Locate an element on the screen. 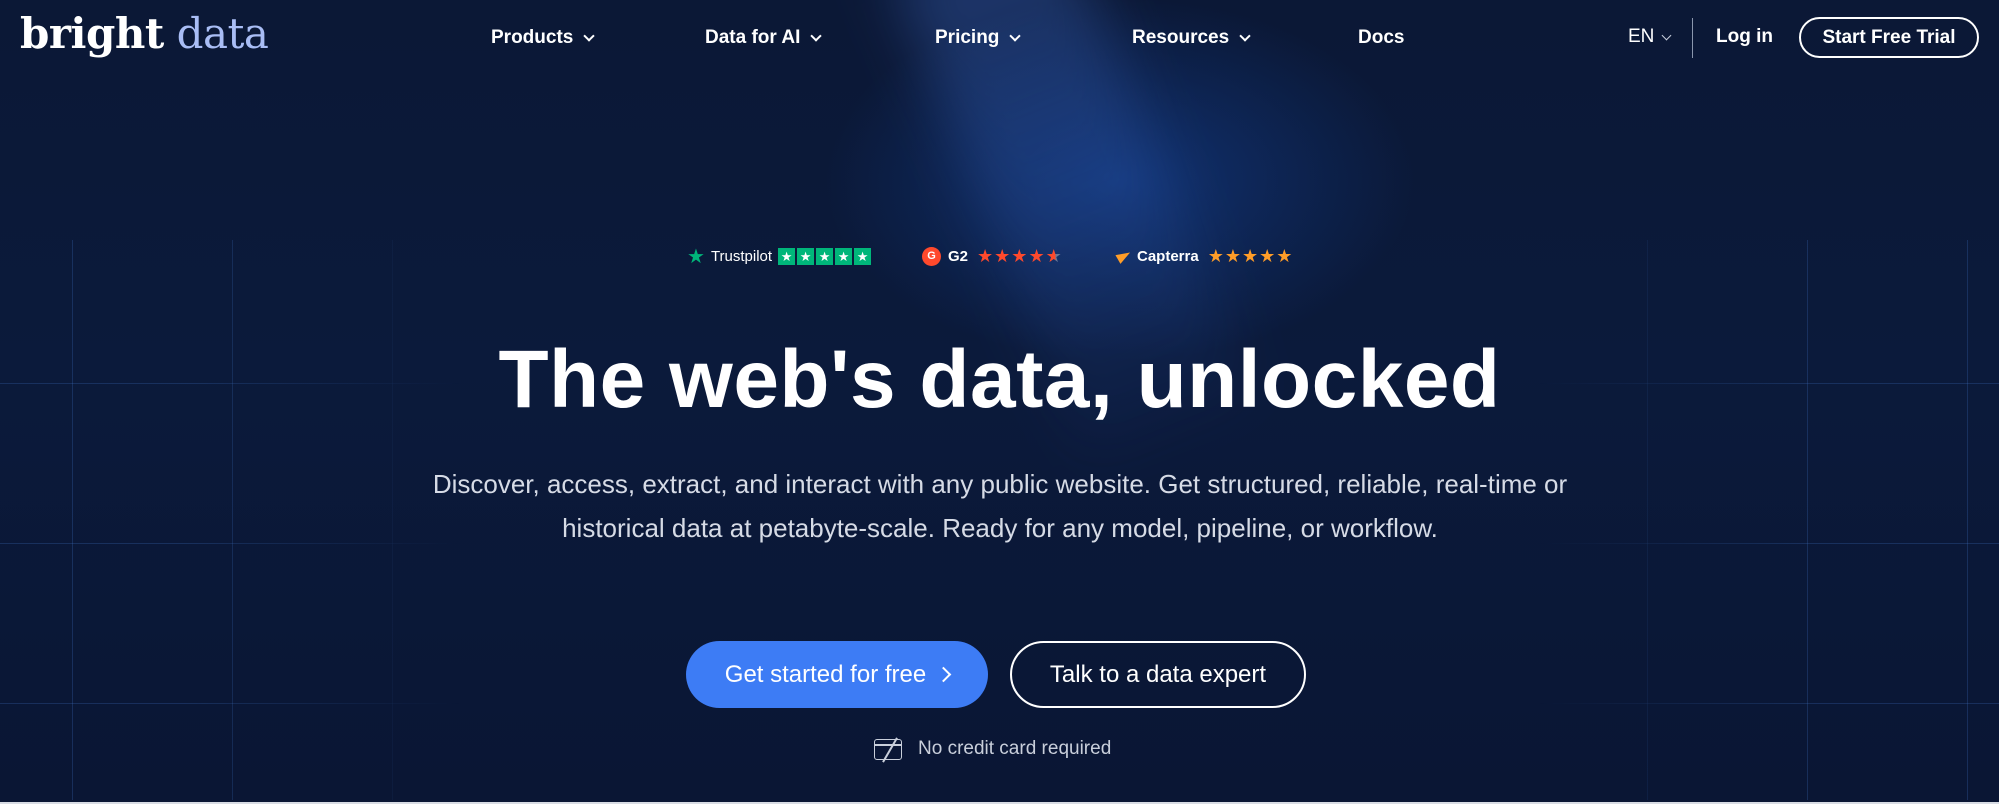 This screenshot has width=1999, height=804. language-label: EN is located at coordinates (1641, 36).